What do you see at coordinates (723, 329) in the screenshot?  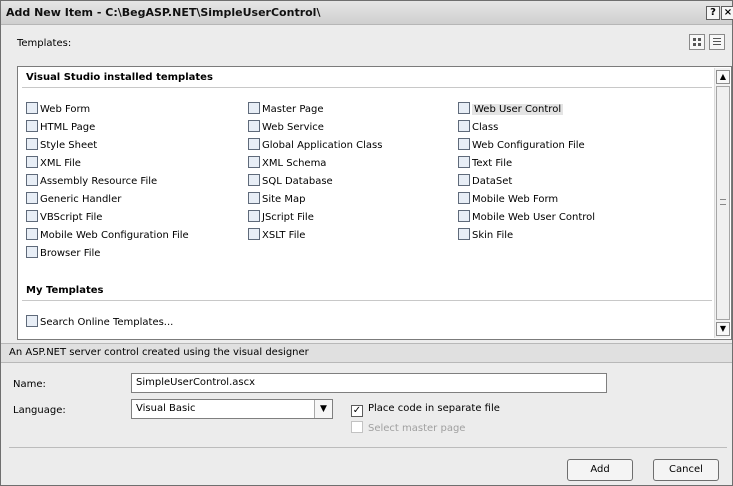 I see `scroll-down-icon: ▼` at bounding box center [723, 329].